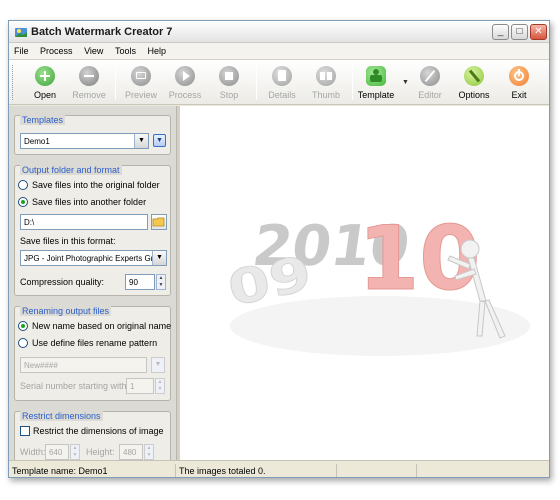 The width and height of the screenshot is (560, 500). Describe the element at coordinates (474, 95) in the screenshot. I see `options-label: Options` at that location.